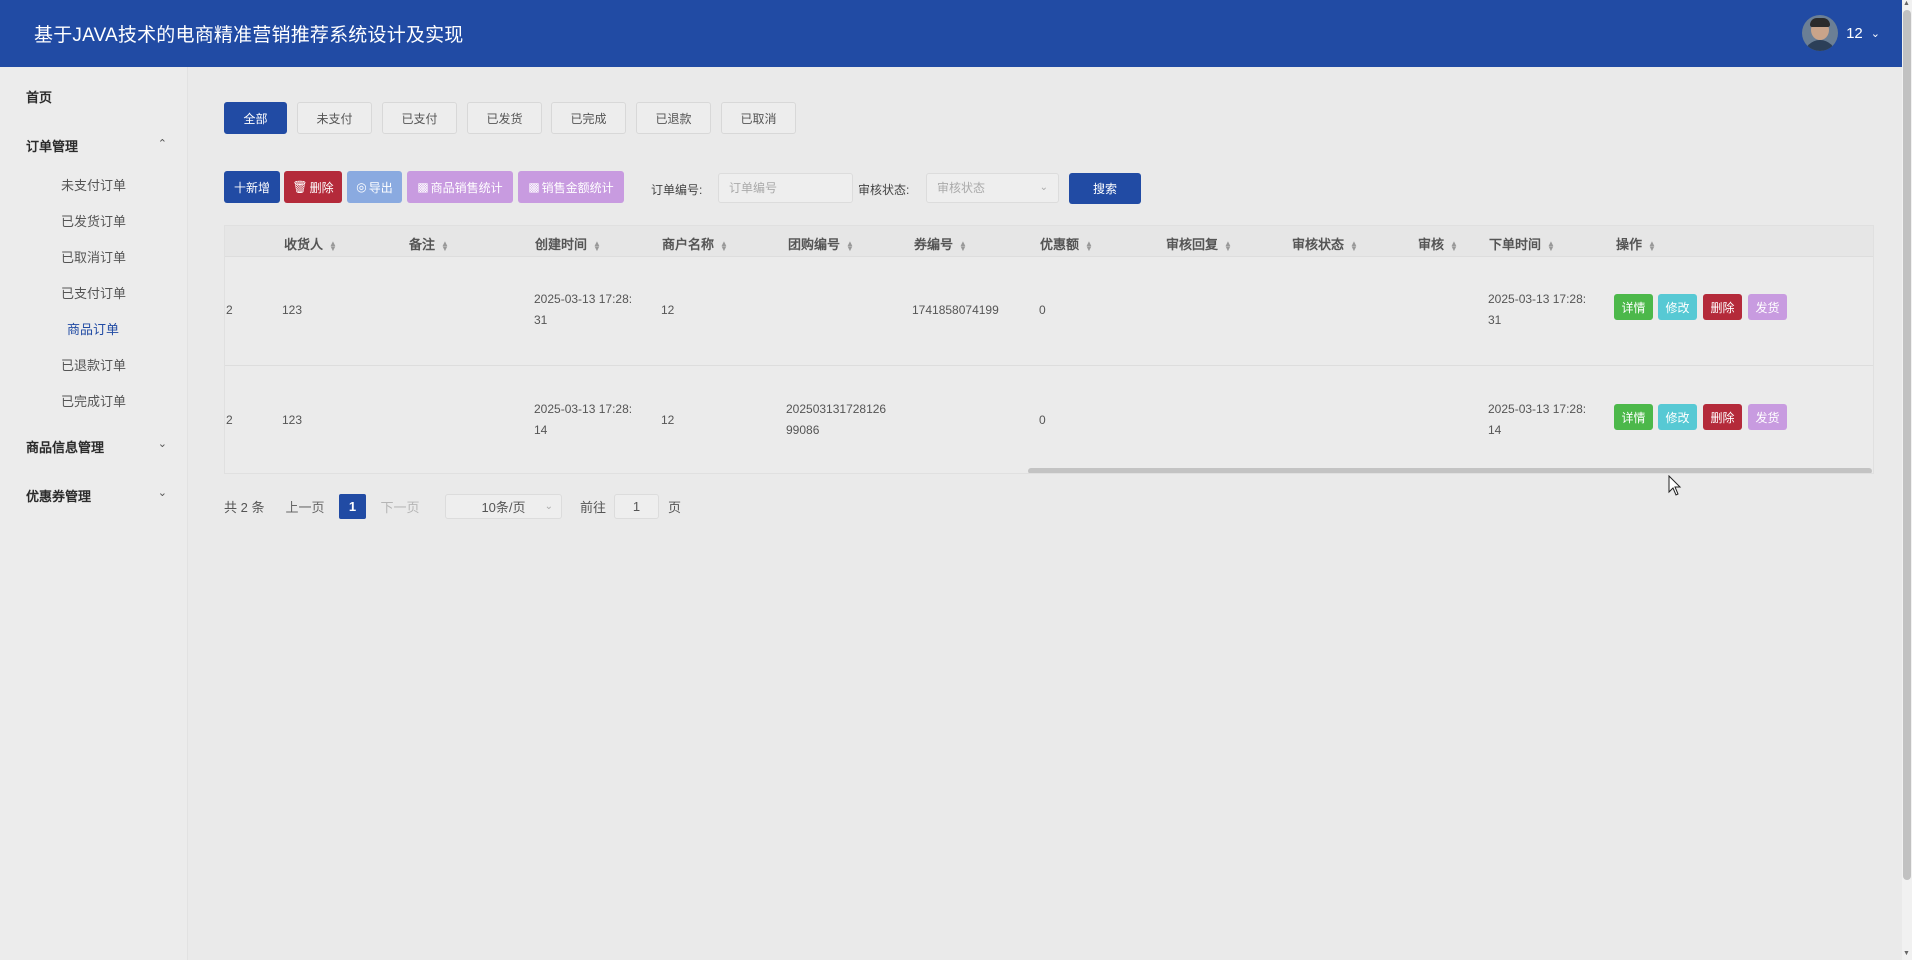 This screenshot has height=960, width=1912. Describe the element at coordinates (577, 187) in the screenshot. I see `amount-stats-label: 销售金额统计` at that location.